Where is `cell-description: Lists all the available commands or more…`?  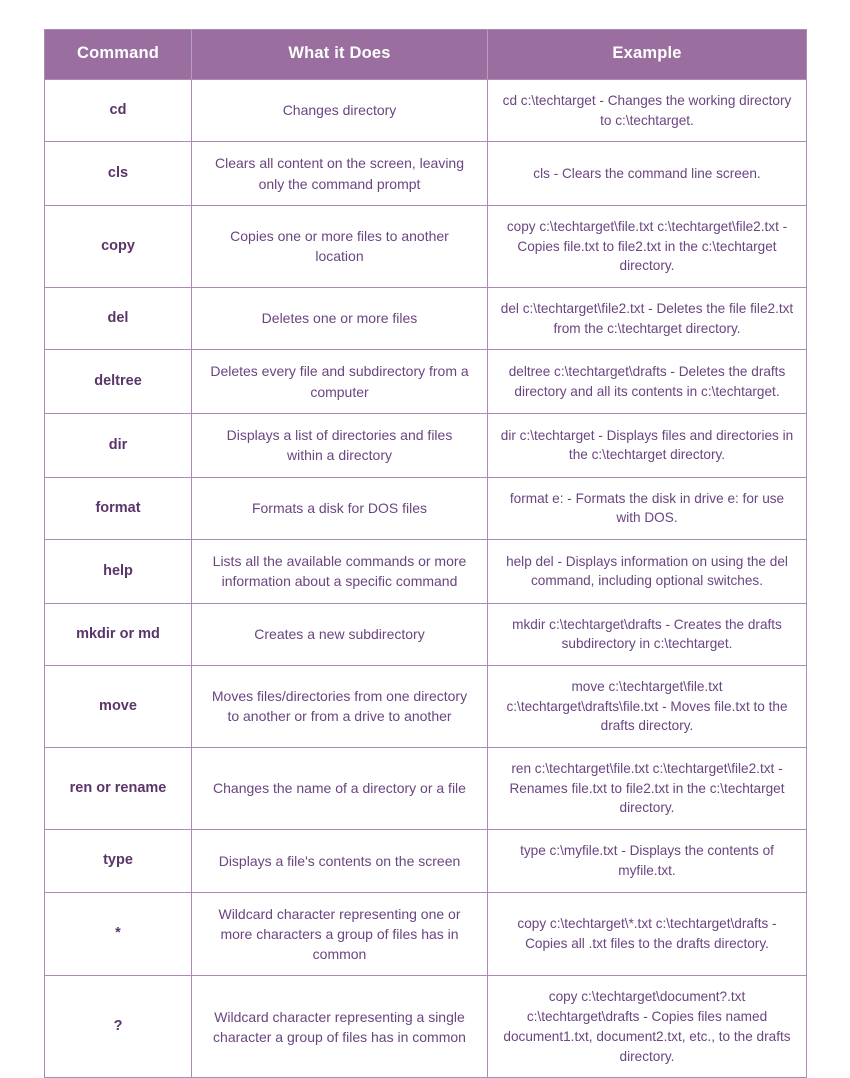 cell-description: Lists all the available commands or more… is located at coordinates (339, 570).